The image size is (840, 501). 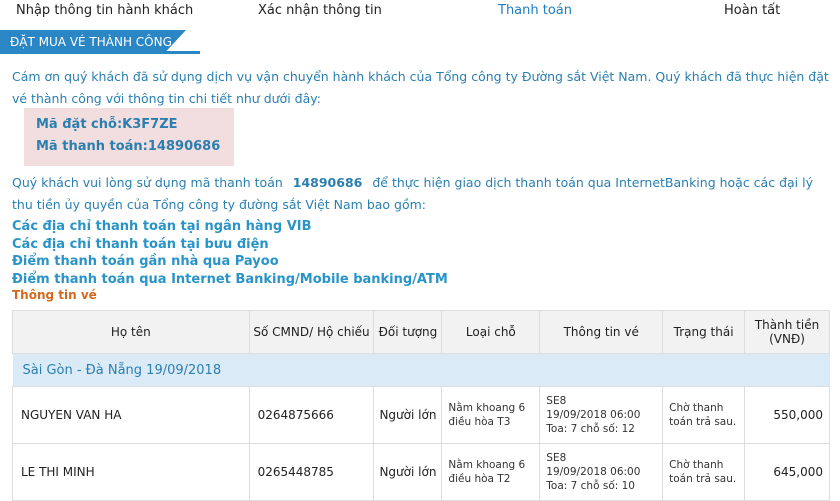 I want to click on ticket-price: 550,000, so click(x=787, y=415).